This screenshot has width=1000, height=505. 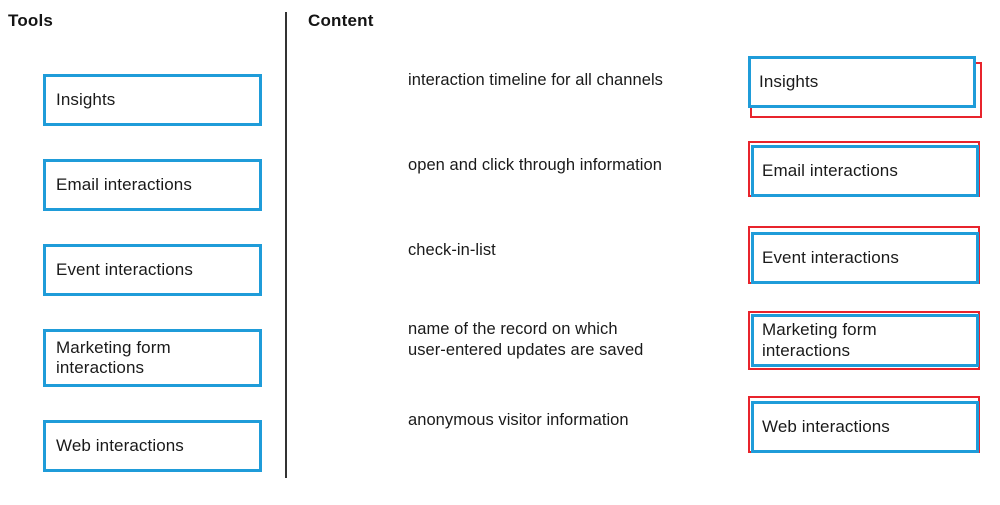 What do you see at coordinates (286, 245) in the screenshot?
I see `column-divider` at bounding box center [286, 245].